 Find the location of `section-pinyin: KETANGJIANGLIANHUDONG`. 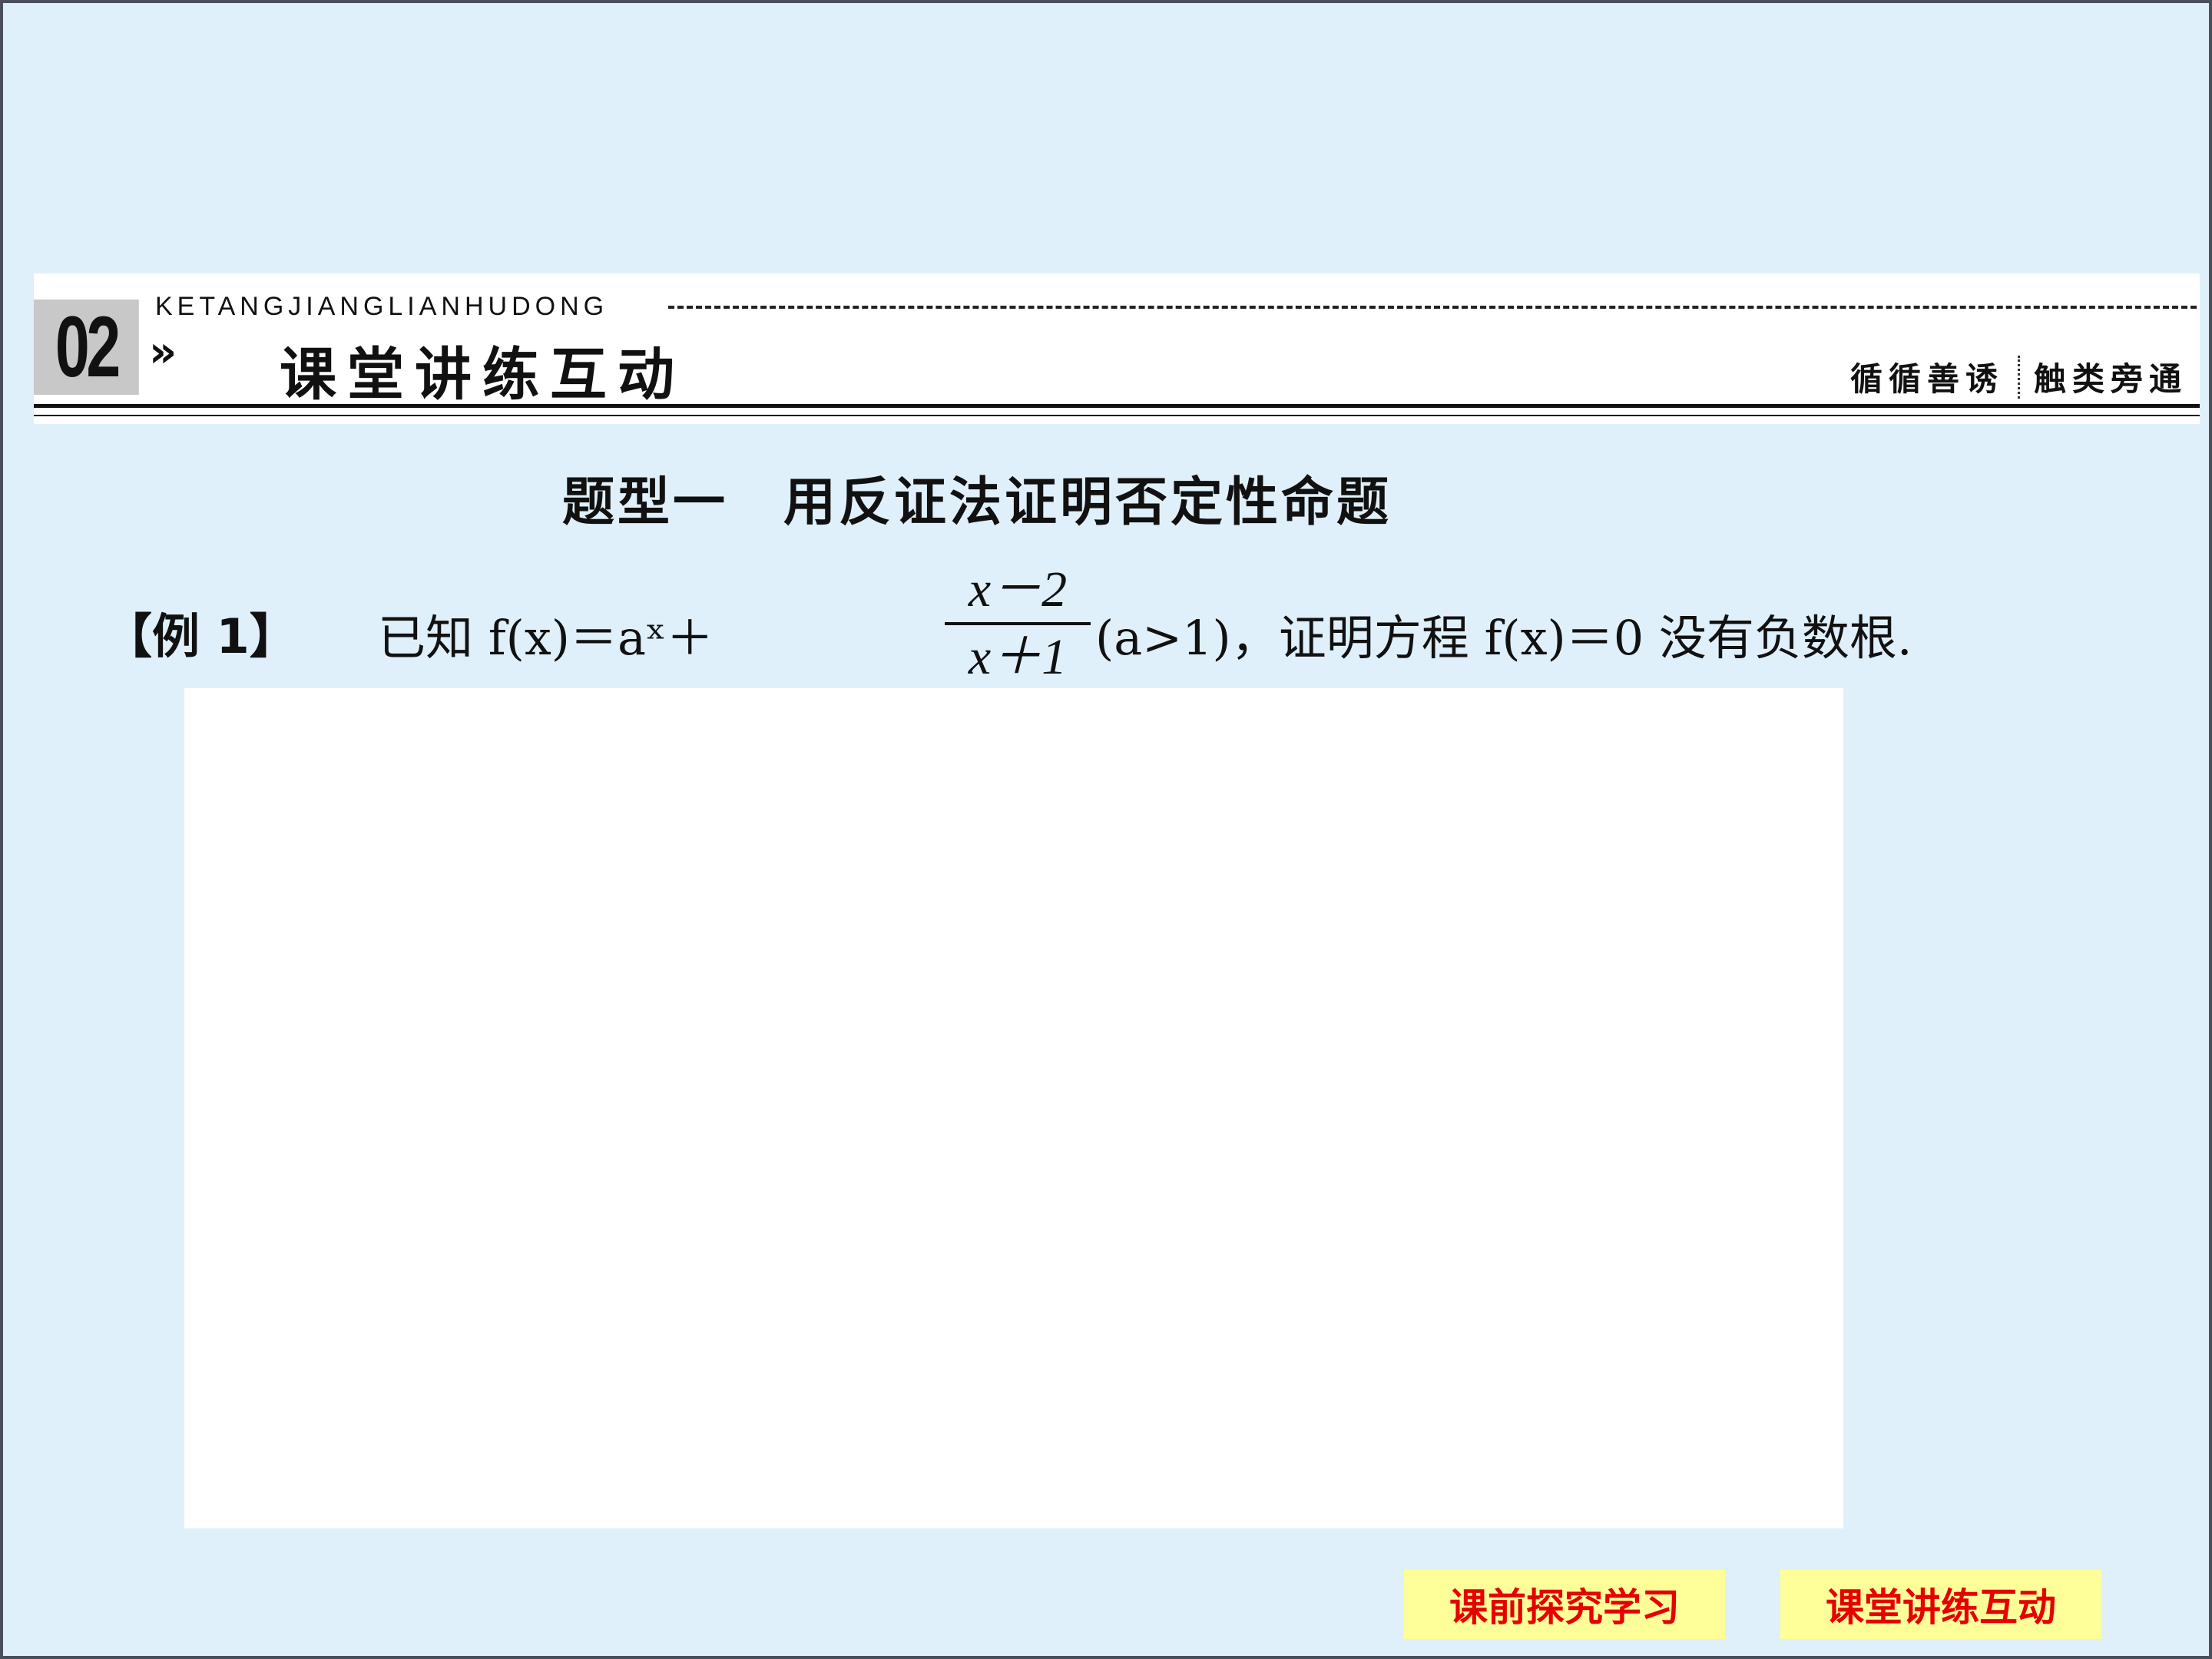

section-pinyin: KETANGJIANGLIANHUDONG is located at coordinates (382, 306).